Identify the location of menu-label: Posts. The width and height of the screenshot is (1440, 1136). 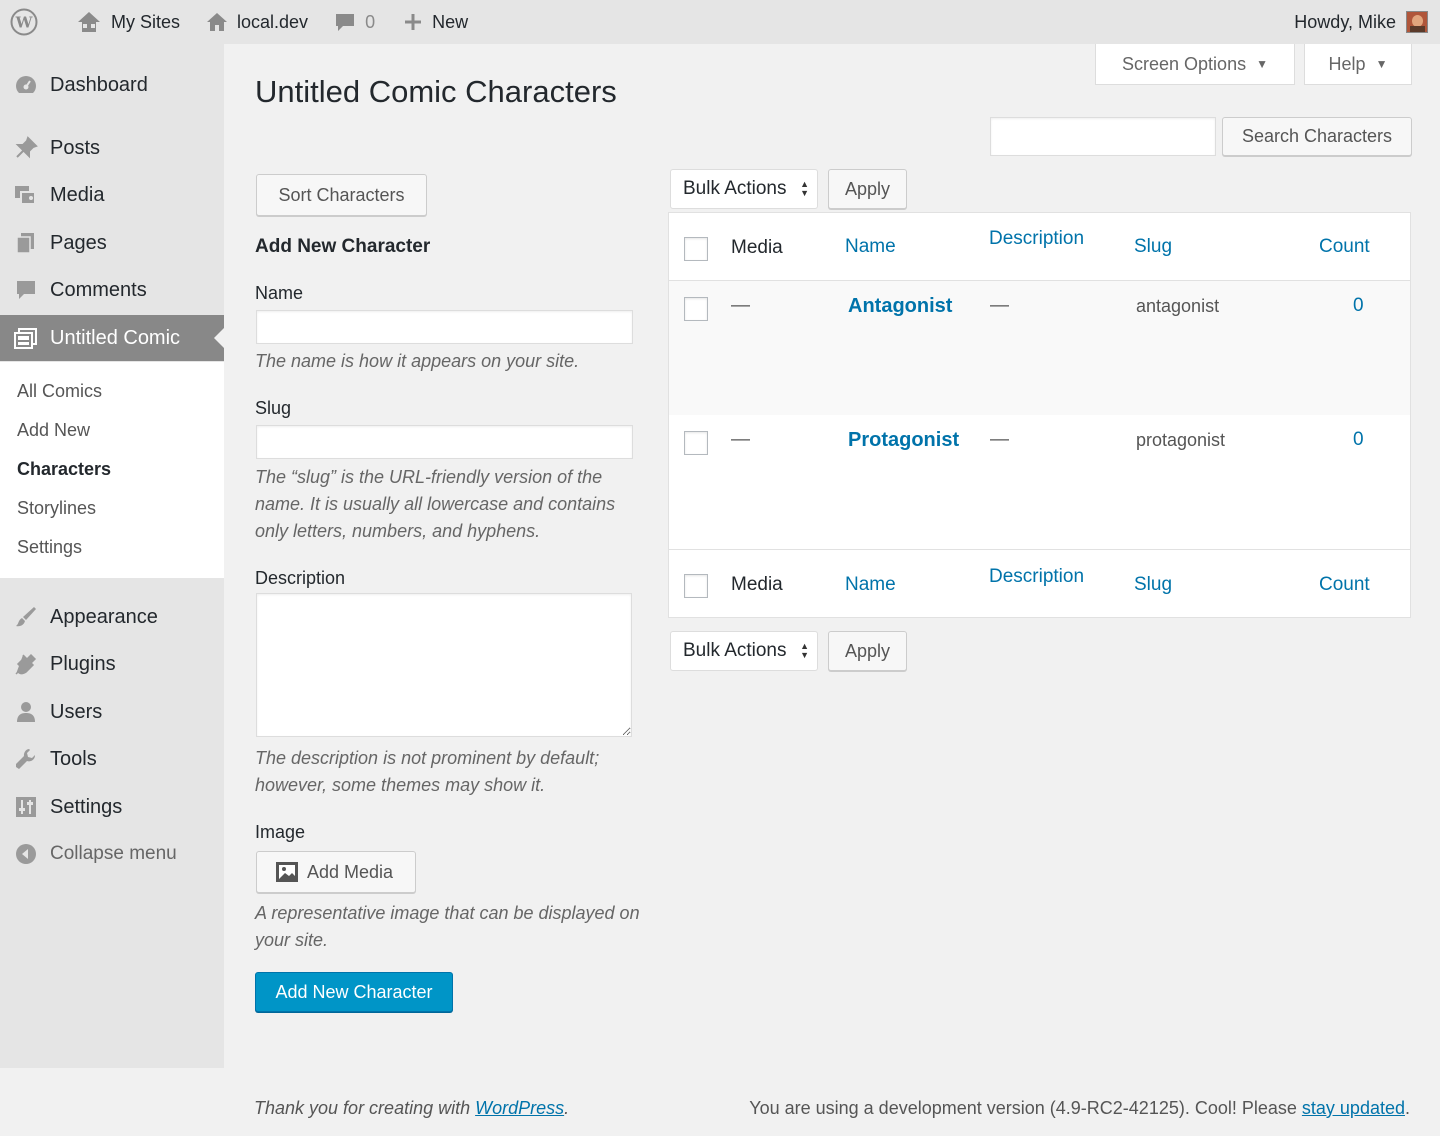
(75, 147).